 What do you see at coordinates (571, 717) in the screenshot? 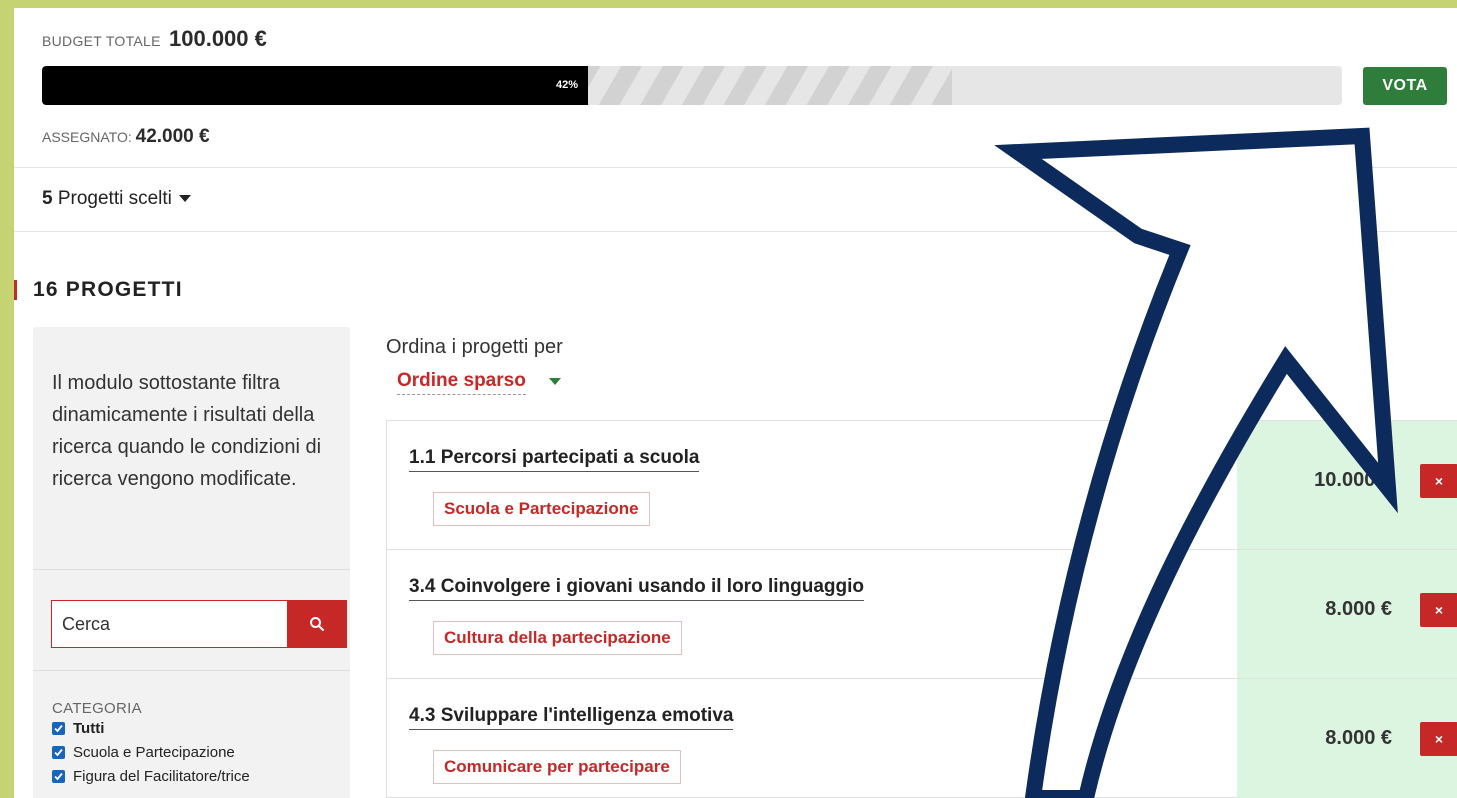
I see `project-title-link: 4.3 Sviluppare l'intelligenza emotiva` at bounding box center [571, 717].